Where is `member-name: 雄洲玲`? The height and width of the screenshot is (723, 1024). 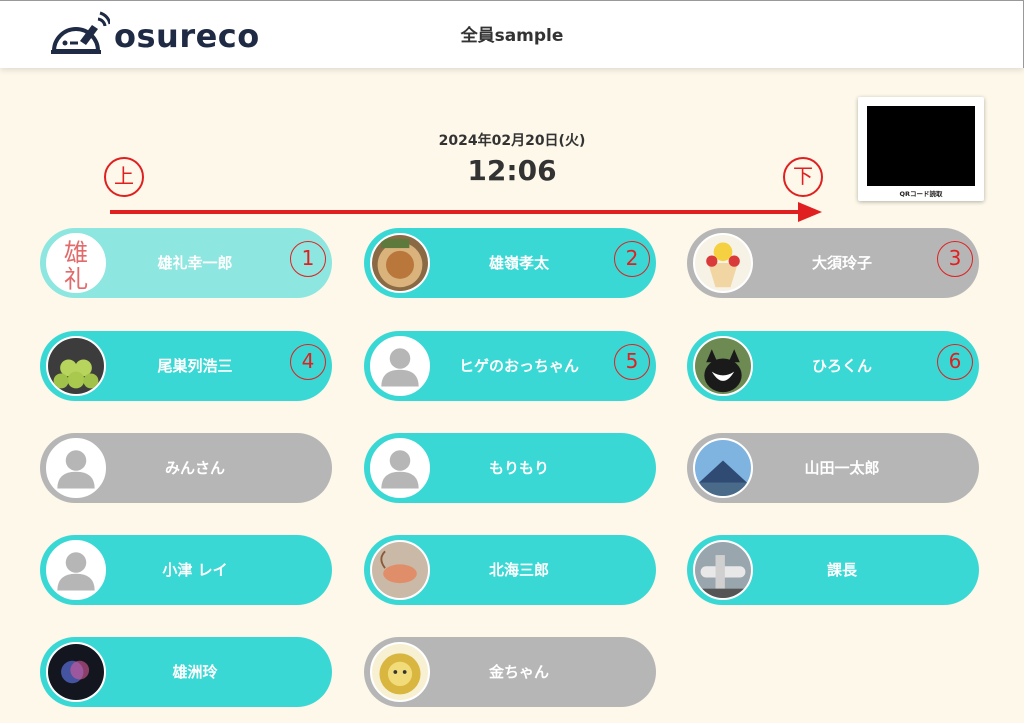 member-name: 雄洲玲 is located at coordinates (195, 672).